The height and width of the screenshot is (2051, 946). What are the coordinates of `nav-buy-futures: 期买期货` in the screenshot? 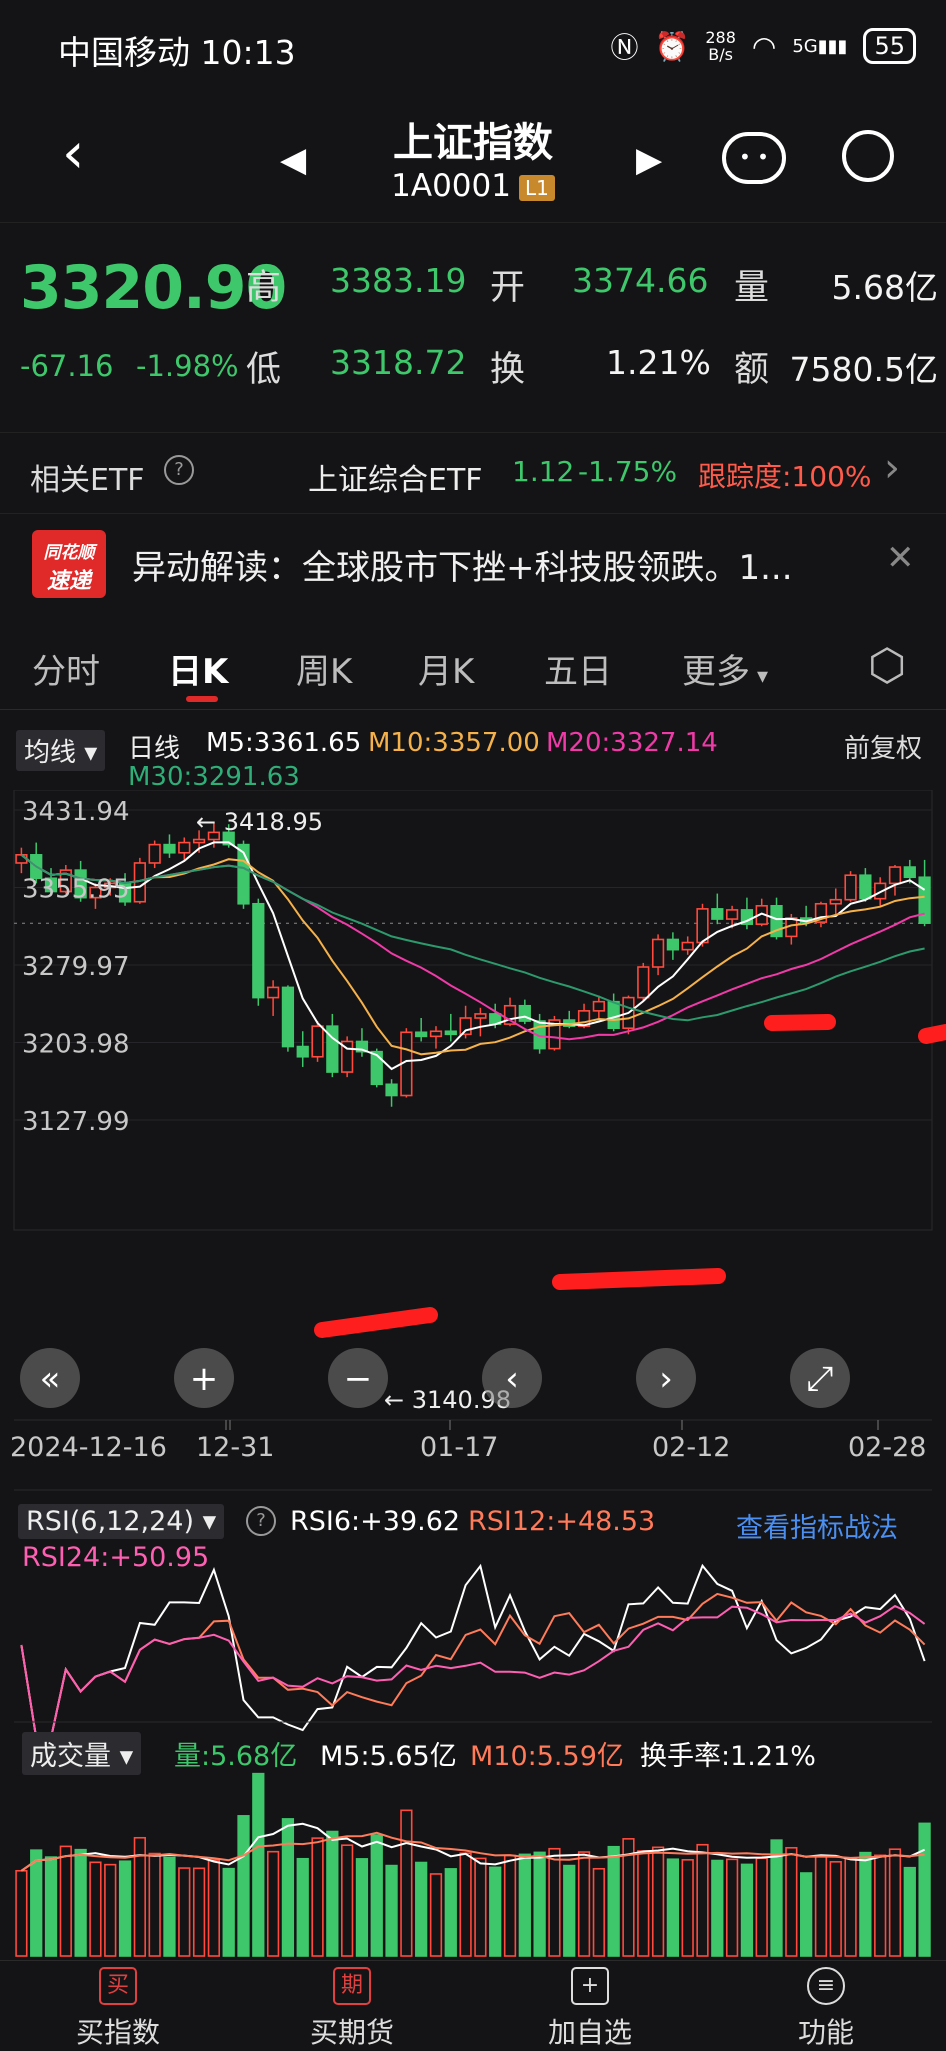 It's located at (352, 2009).